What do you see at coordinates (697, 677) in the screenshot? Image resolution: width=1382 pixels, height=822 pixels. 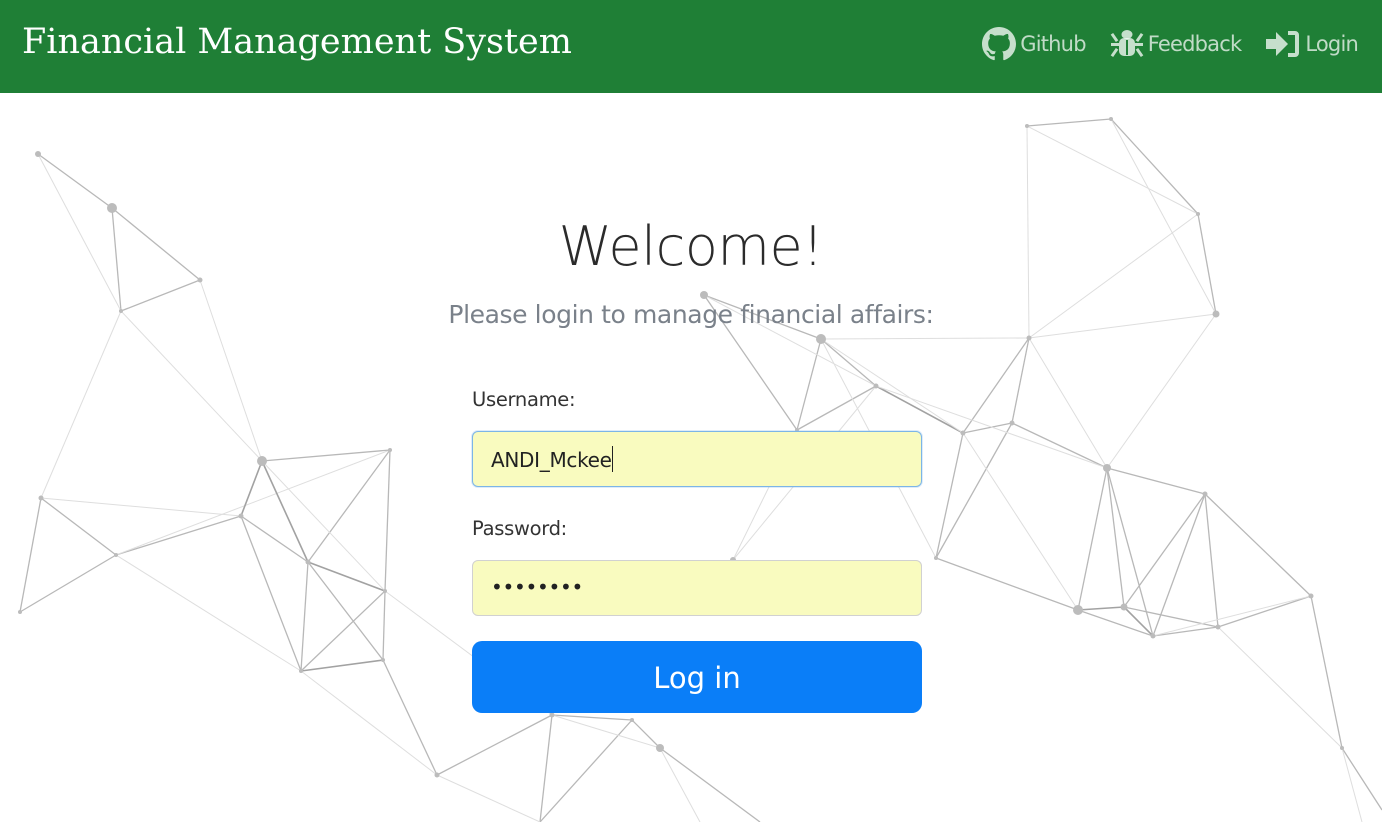 I see `login-button: Log in` at bounding box center [697, 677].